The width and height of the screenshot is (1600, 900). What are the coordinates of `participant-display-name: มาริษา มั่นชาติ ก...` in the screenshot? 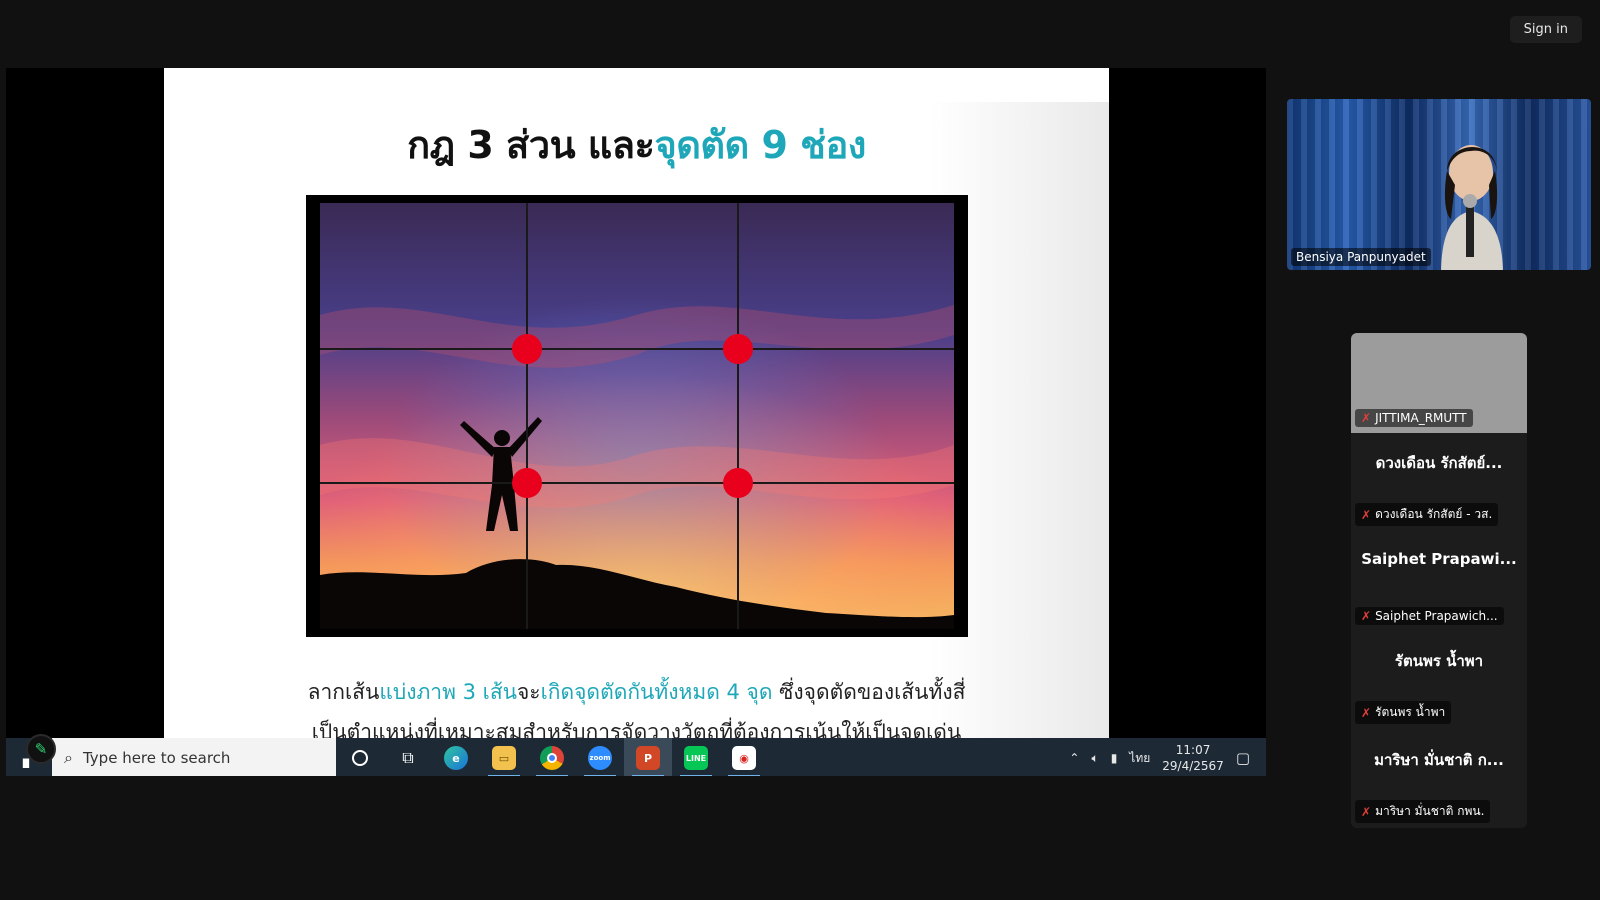 It's located at (1439, 760).